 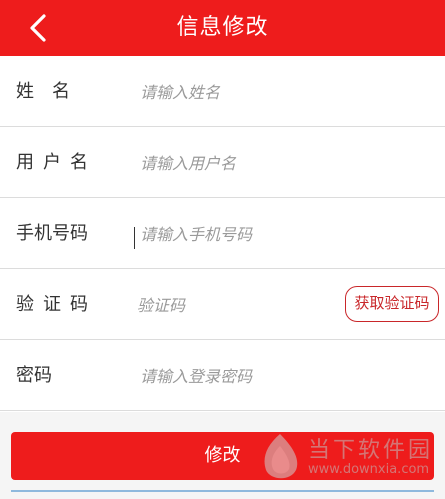 I want to click on watermark-text: 当下软件园, so click(x=371, y=450).